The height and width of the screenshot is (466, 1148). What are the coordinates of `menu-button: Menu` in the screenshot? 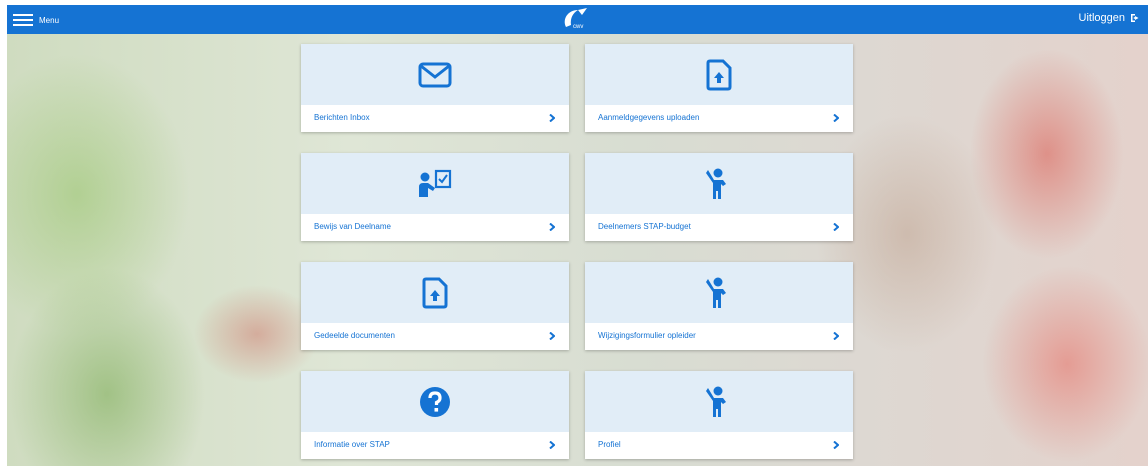 It's located at (36, 20).